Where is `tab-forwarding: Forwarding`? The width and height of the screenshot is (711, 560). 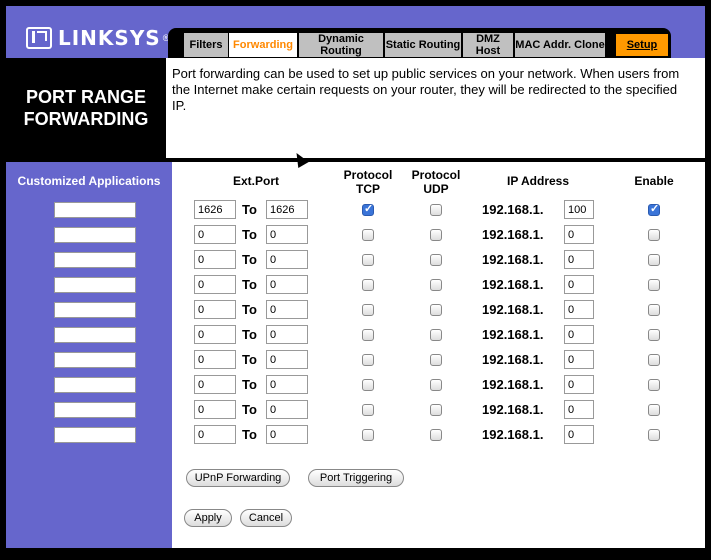 tab-forwarding: Forwarding is located at coordinates (263, 45).